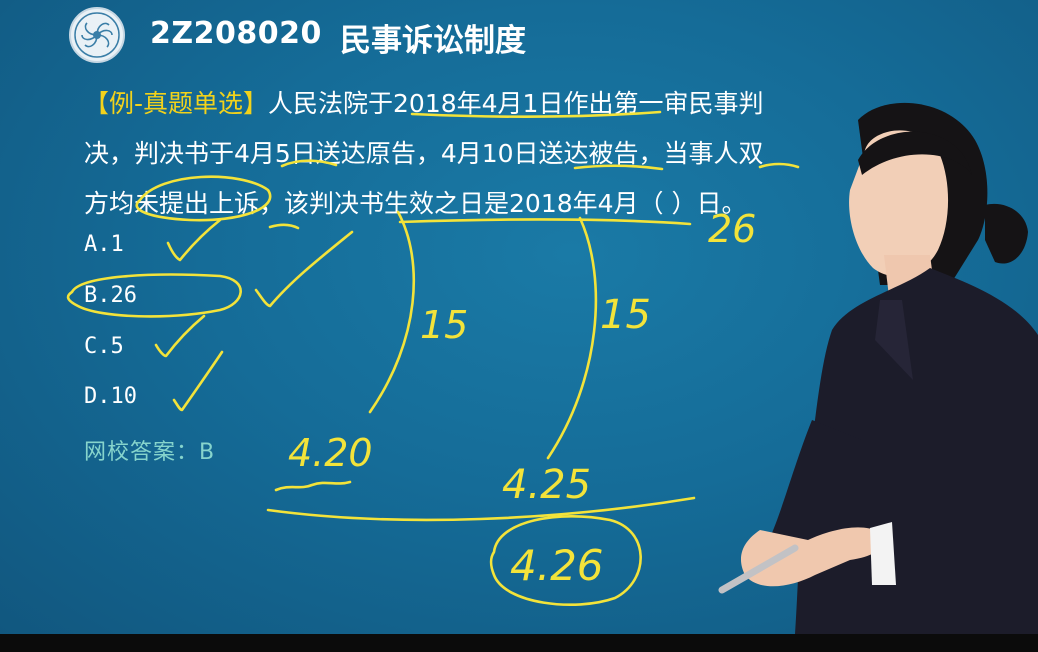  What do you see at coordinates (198, 381) in the screenshot?
I see `tick-option-d` at bounding box center [198, 381].